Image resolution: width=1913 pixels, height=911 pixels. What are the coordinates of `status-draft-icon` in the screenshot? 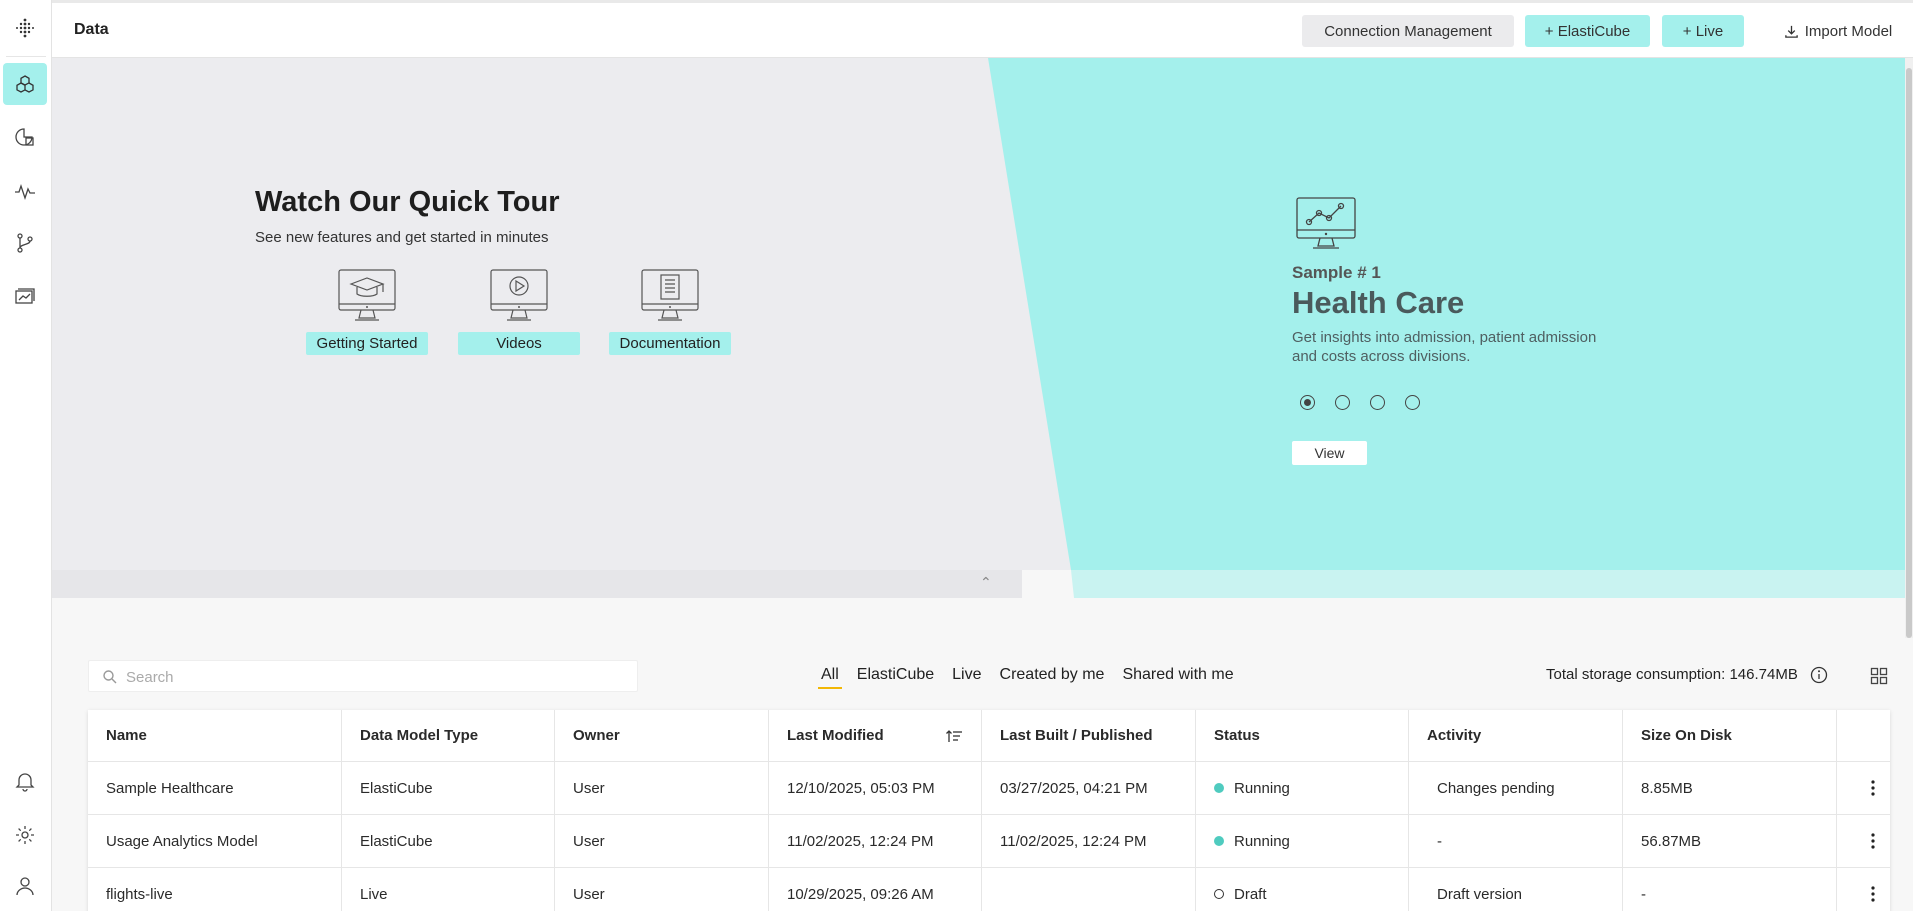 It's located at (1219, 894).